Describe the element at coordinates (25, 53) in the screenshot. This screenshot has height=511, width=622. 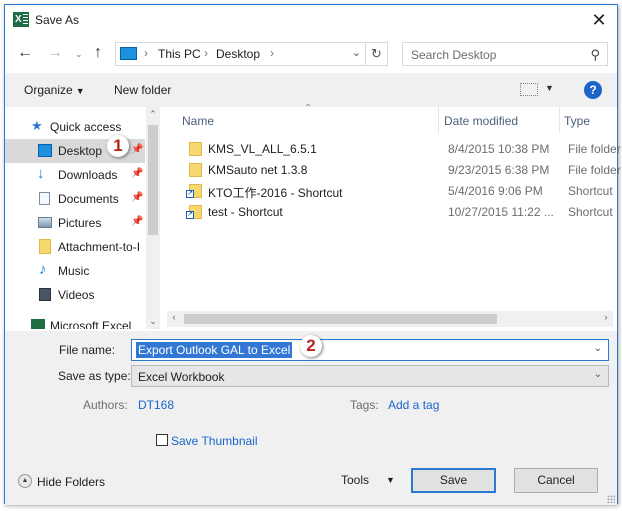
I see `back-button: ←` at that location.